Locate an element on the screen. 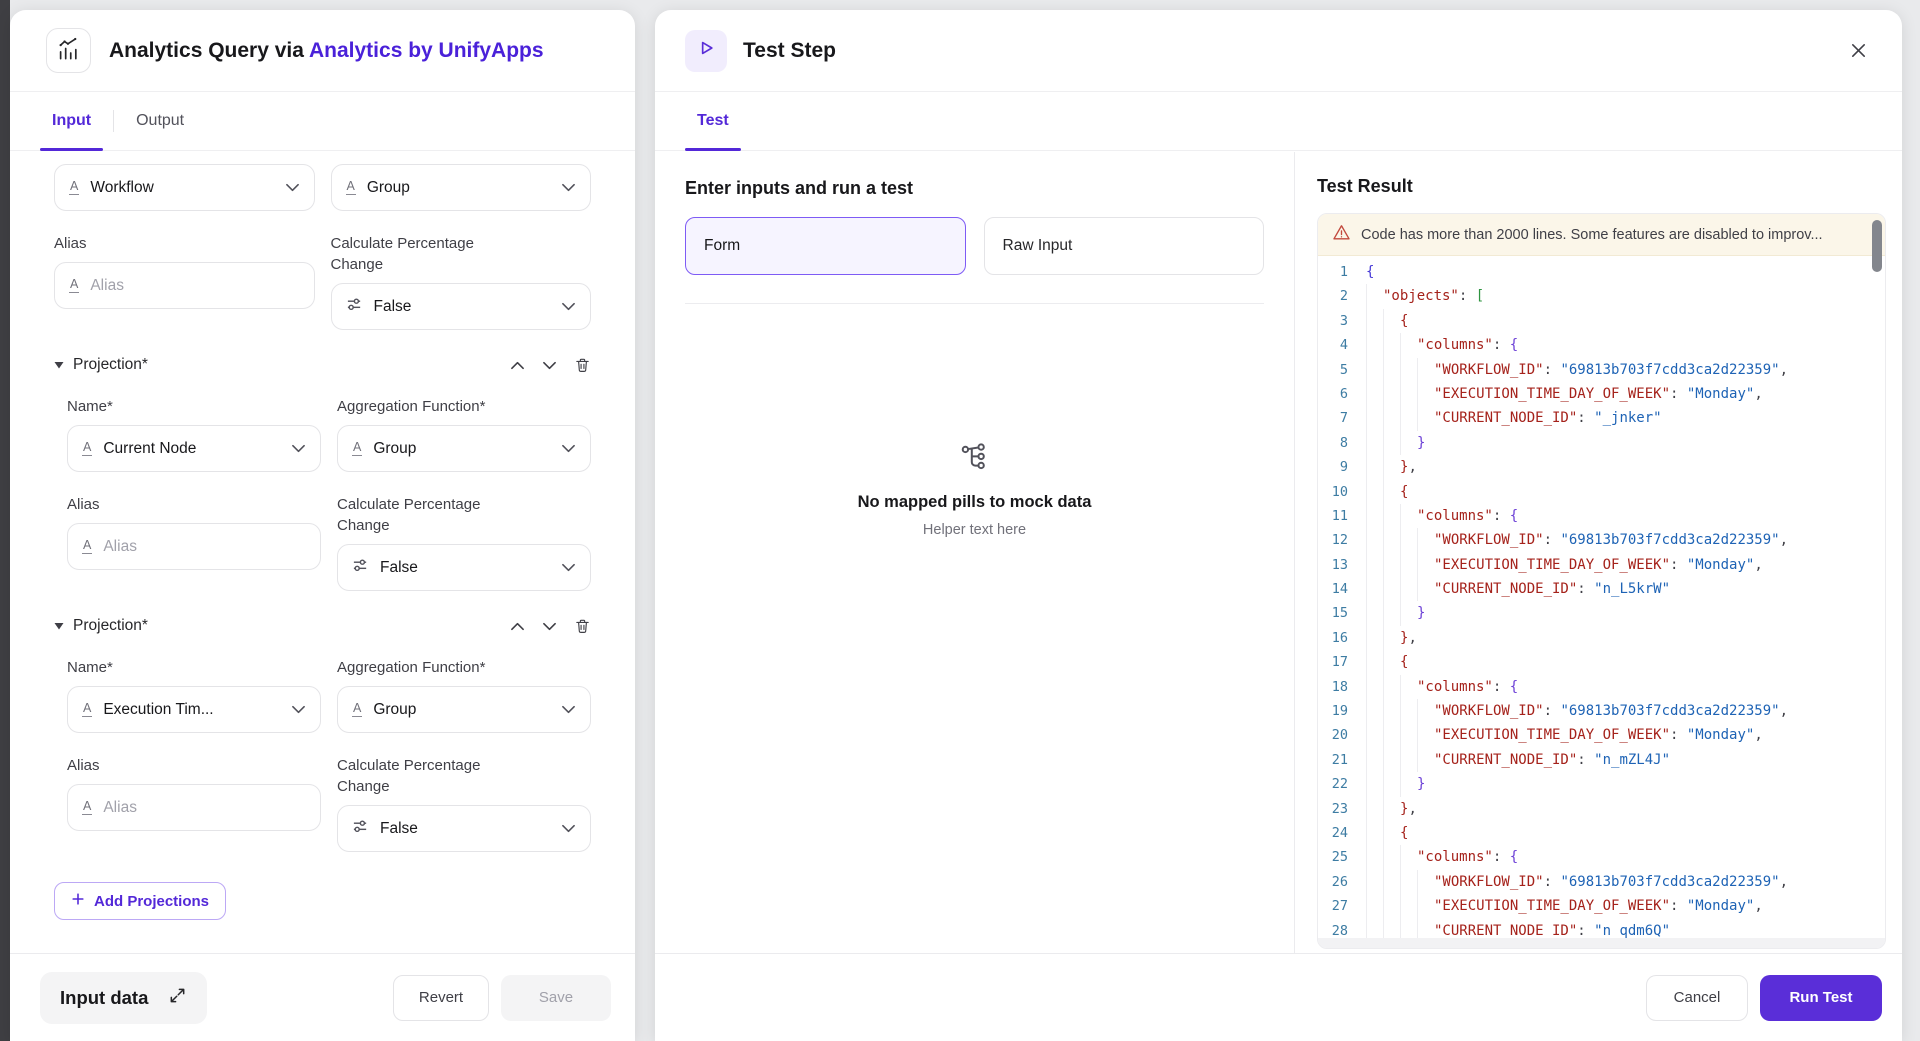  workflow-select-value: Workflow is located at coordinates (122, 187).